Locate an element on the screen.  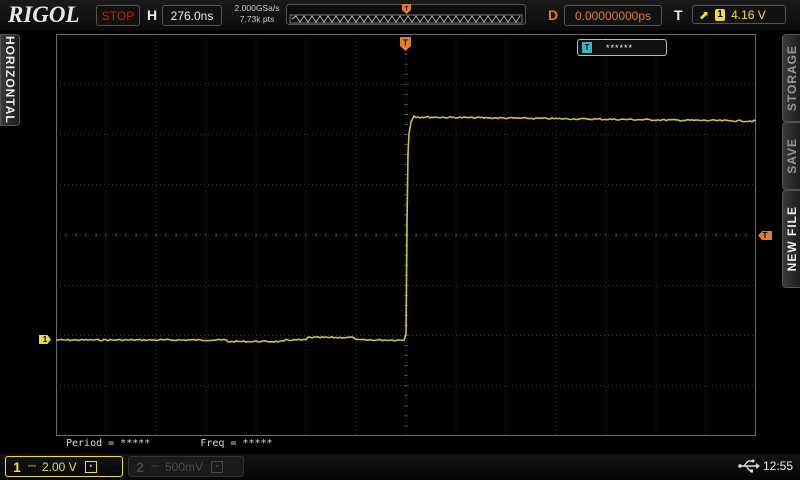
tab-storage-label: STORAGE is located at coordinates (792, 78).